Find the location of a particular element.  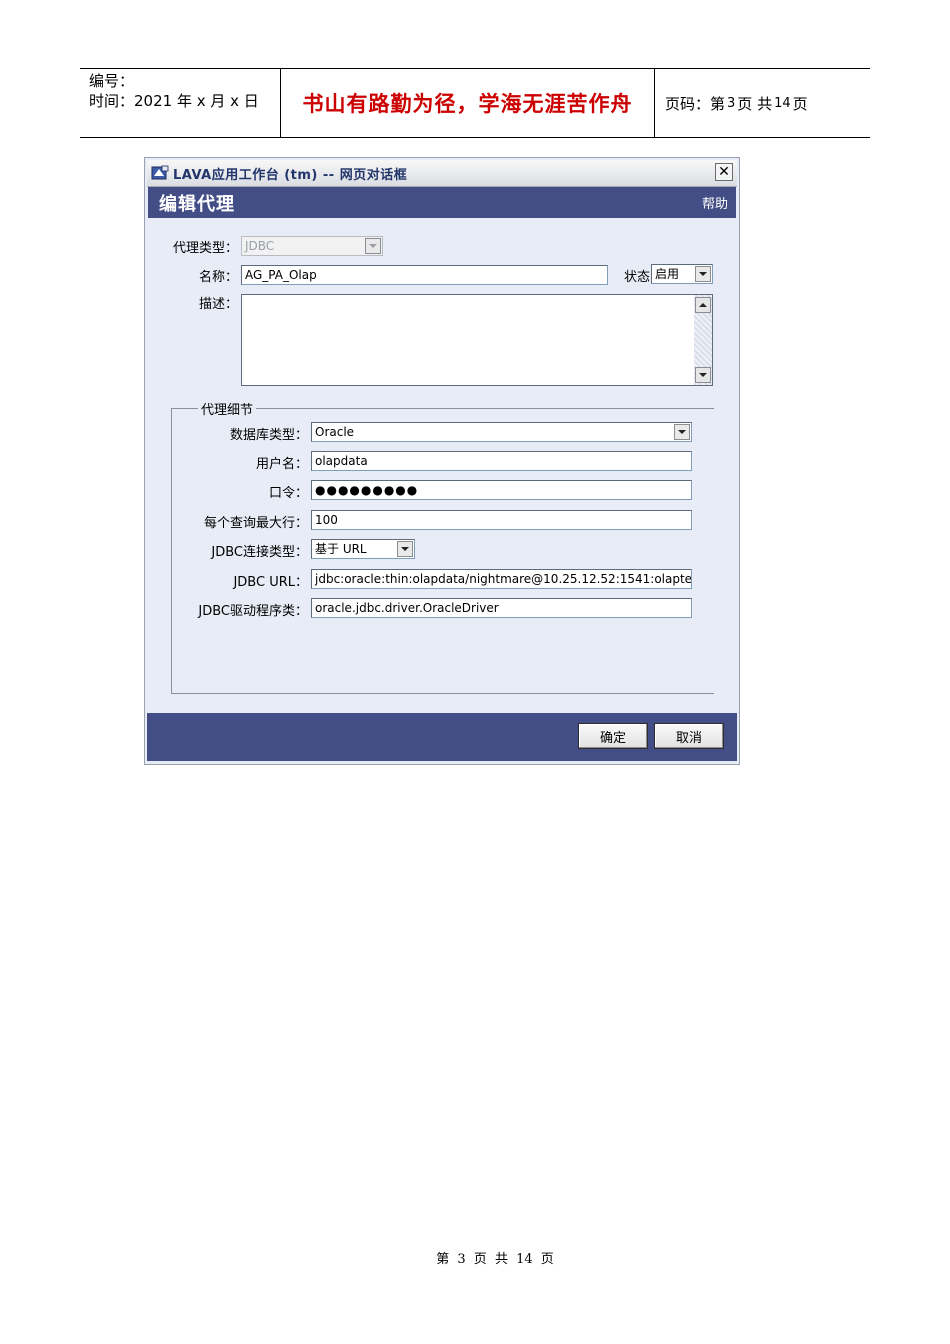

footer-prefix: 第 is located at coordinates (443, 1259).